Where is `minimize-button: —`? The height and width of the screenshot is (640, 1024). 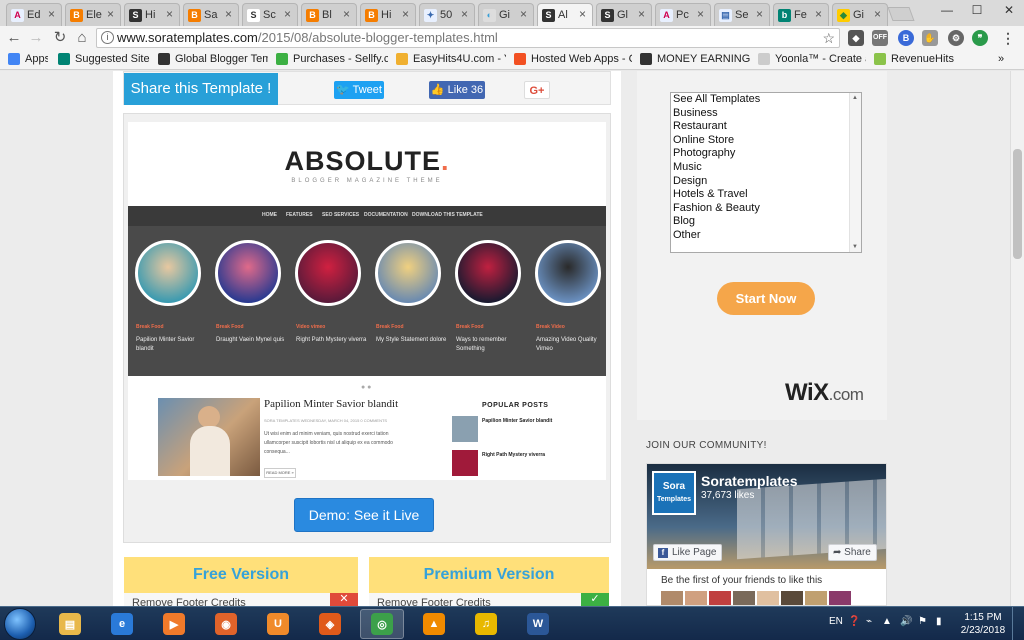 minimize-button: — is located at coordinates (947, 10).